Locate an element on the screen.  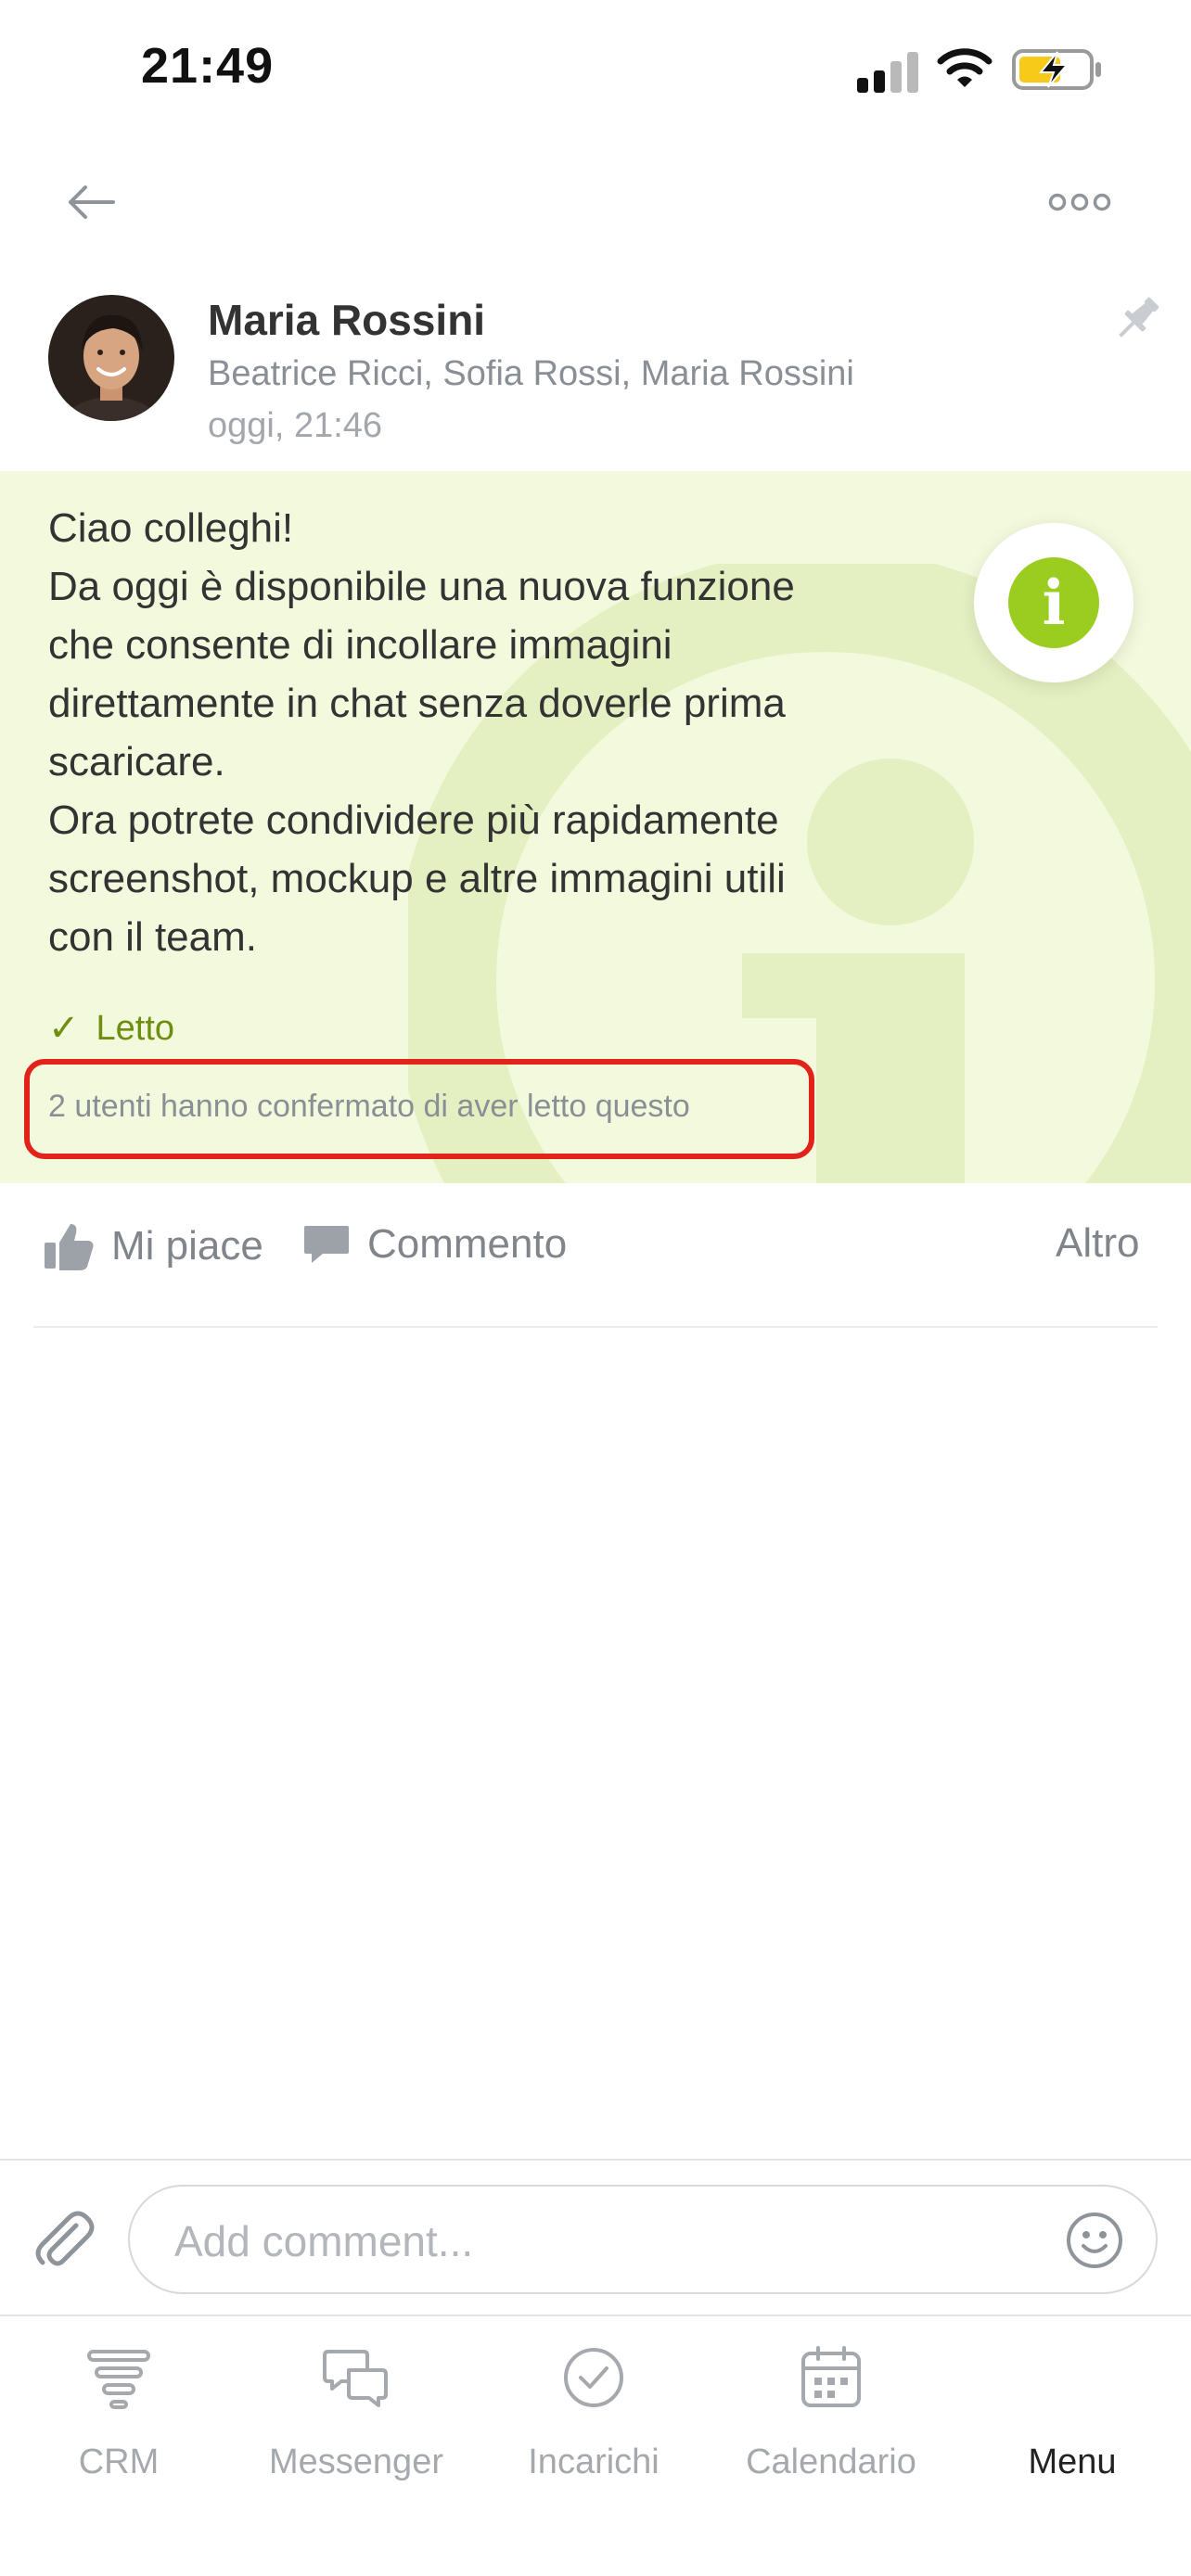
chat-bubbles-icon is located at coordinates (355, 2379).